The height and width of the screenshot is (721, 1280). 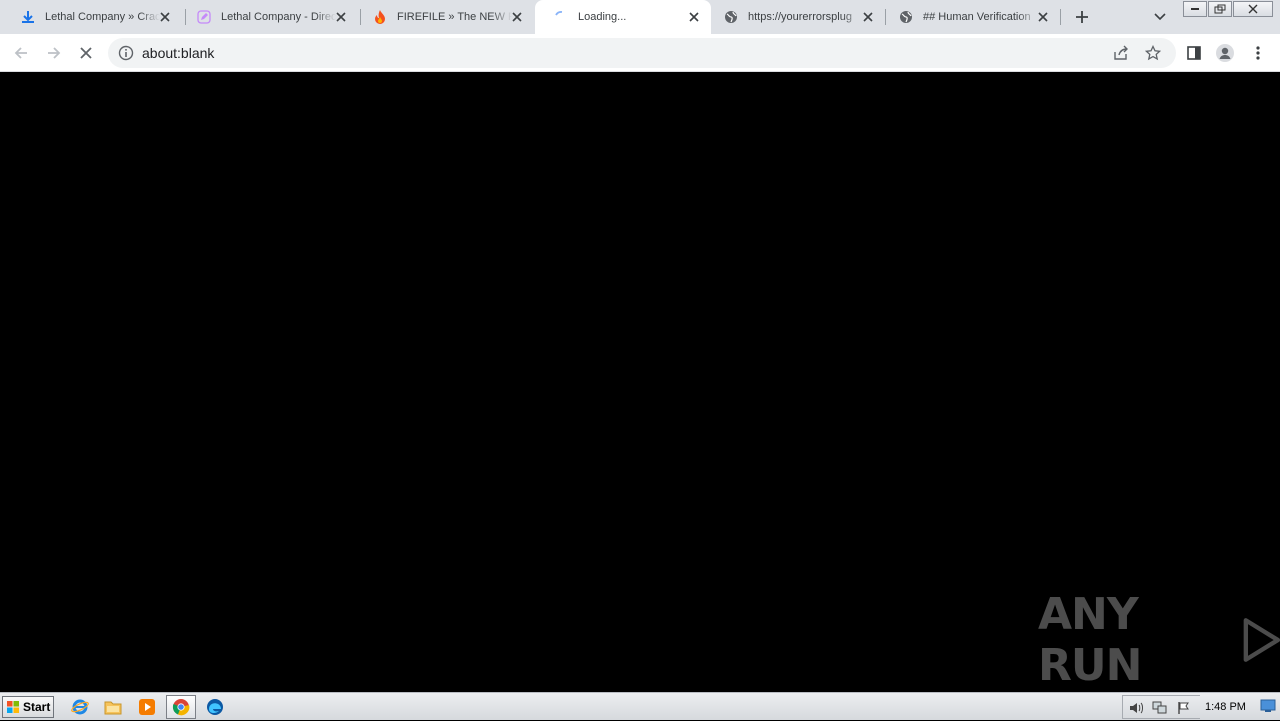 I want to click on kebab-menu-icon, so click(x=1258, y=53).